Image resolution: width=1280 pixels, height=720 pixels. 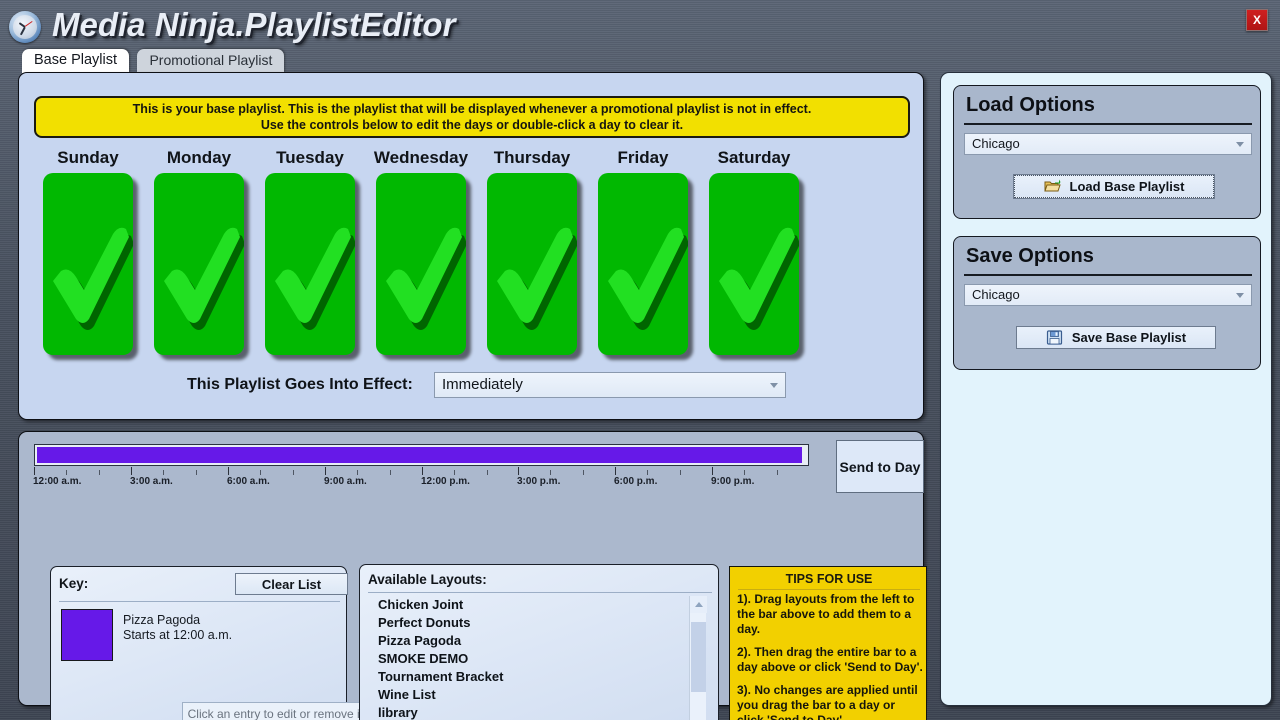 I want to click on list-item: library, so click(x=531, y=712).